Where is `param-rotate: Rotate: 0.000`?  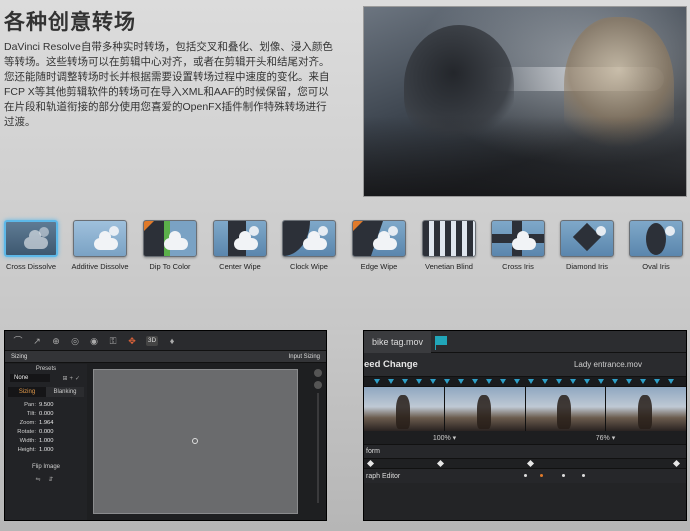 param-rotate: Rotate: 0.000 is located at coordinates (46, 431).